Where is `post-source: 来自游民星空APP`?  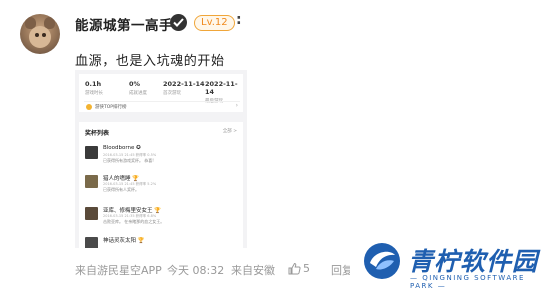 post-source: 来自游民星空APP is located at coordinates (118, 270).